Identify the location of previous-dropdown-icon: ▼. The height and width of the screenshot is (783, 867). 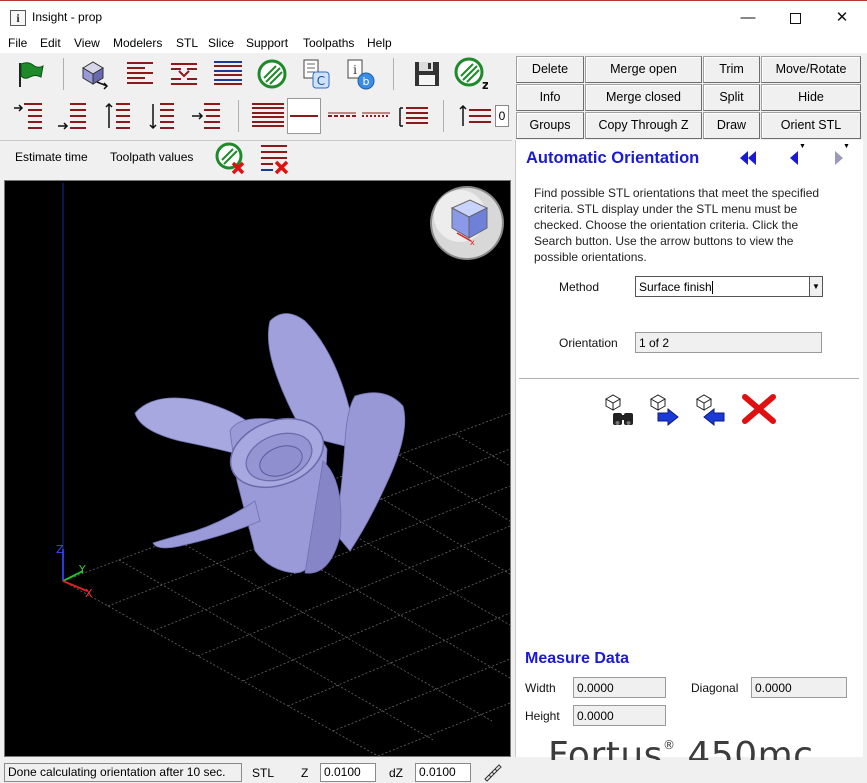
(802, 146).